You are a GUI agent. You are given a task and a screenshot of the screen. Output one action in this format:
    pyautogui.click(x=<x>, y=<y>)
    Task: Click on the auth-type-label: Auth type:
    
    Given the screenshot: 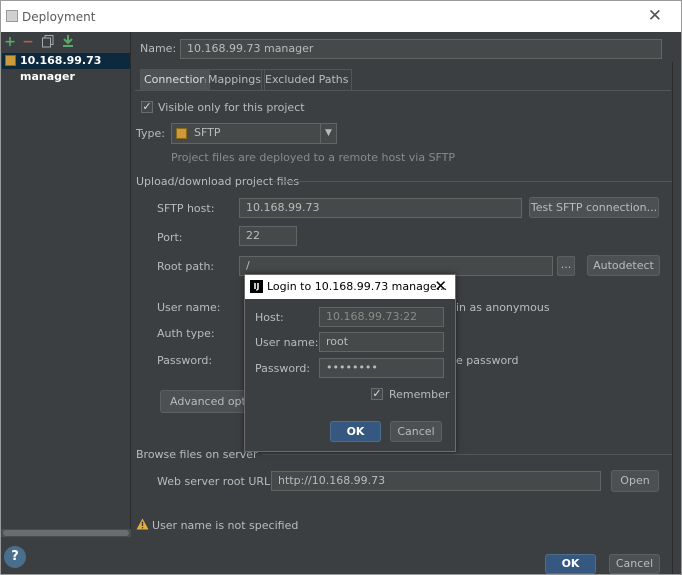 What is the action you would take?
    pyautogui.click(x=186, y=333)
    